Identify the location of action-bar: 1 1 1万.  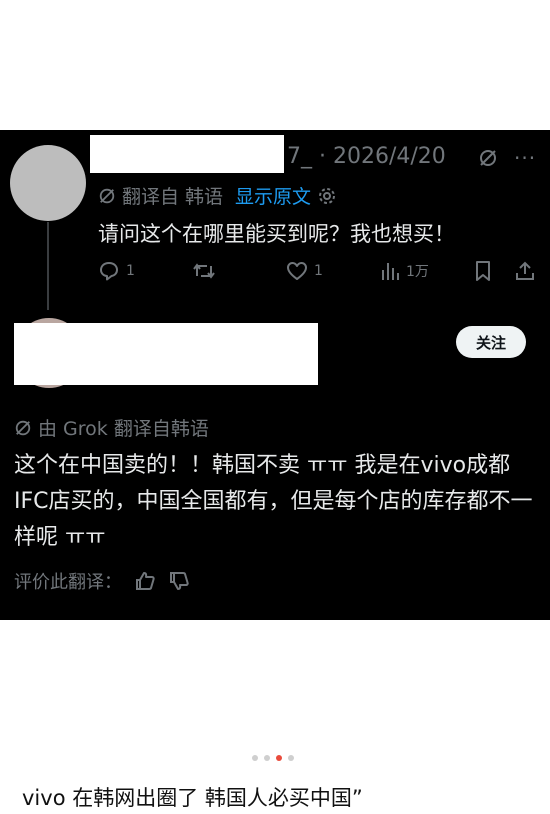
(318, 273).